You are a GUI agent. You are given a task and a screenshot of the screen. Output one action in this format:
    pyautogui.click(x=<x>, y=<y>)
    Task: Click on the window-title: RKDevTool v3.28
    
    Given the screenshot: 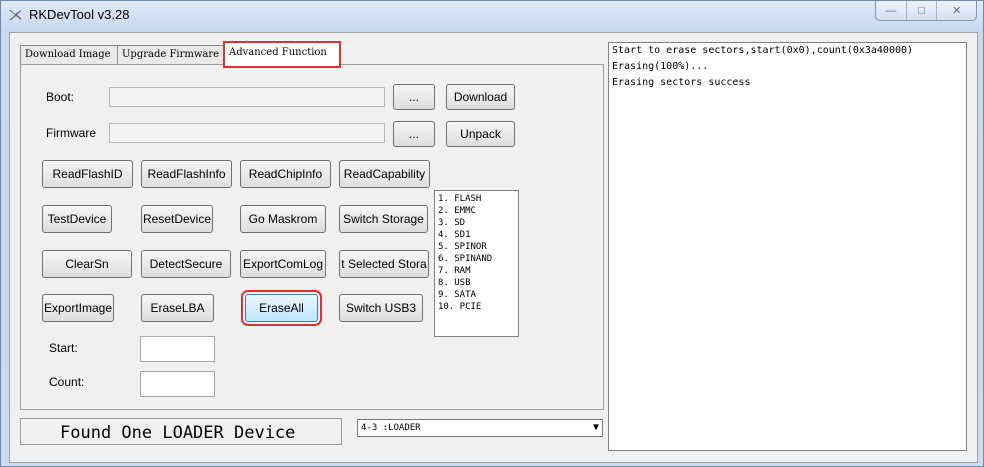 What is the action you would take?
    pyautogui.click(x=79, y=14)
    